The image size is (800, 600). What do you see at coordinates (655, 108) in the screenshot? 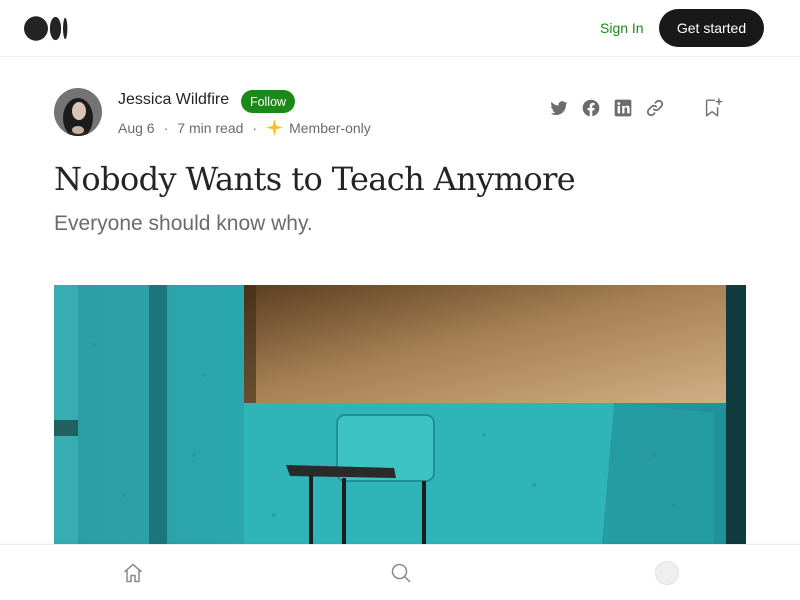
I see `link-icon` at bounding box center [655, 108].